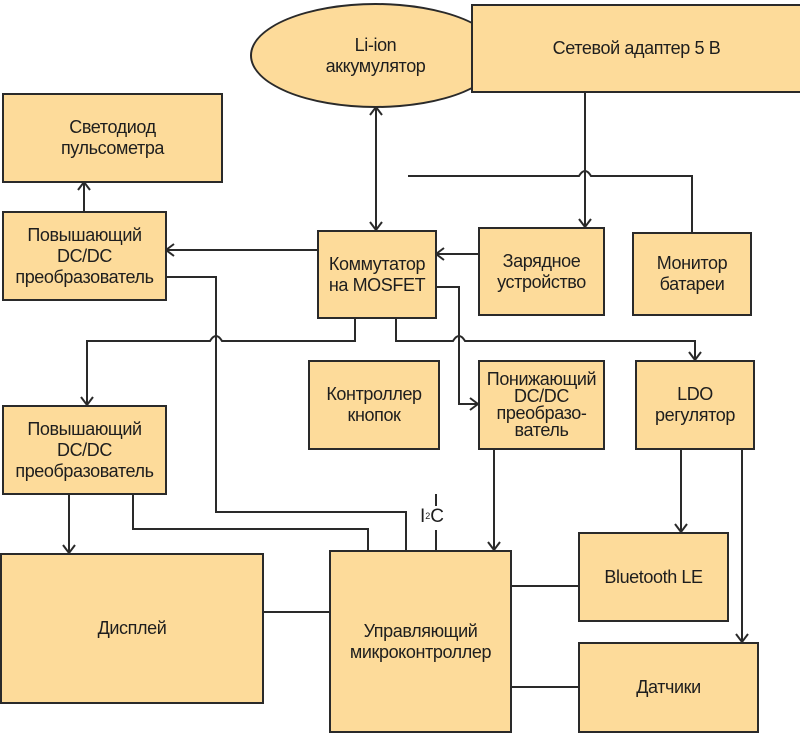  I want to click on battery-label: Li-ion аккумулятор, so click(375, 55).